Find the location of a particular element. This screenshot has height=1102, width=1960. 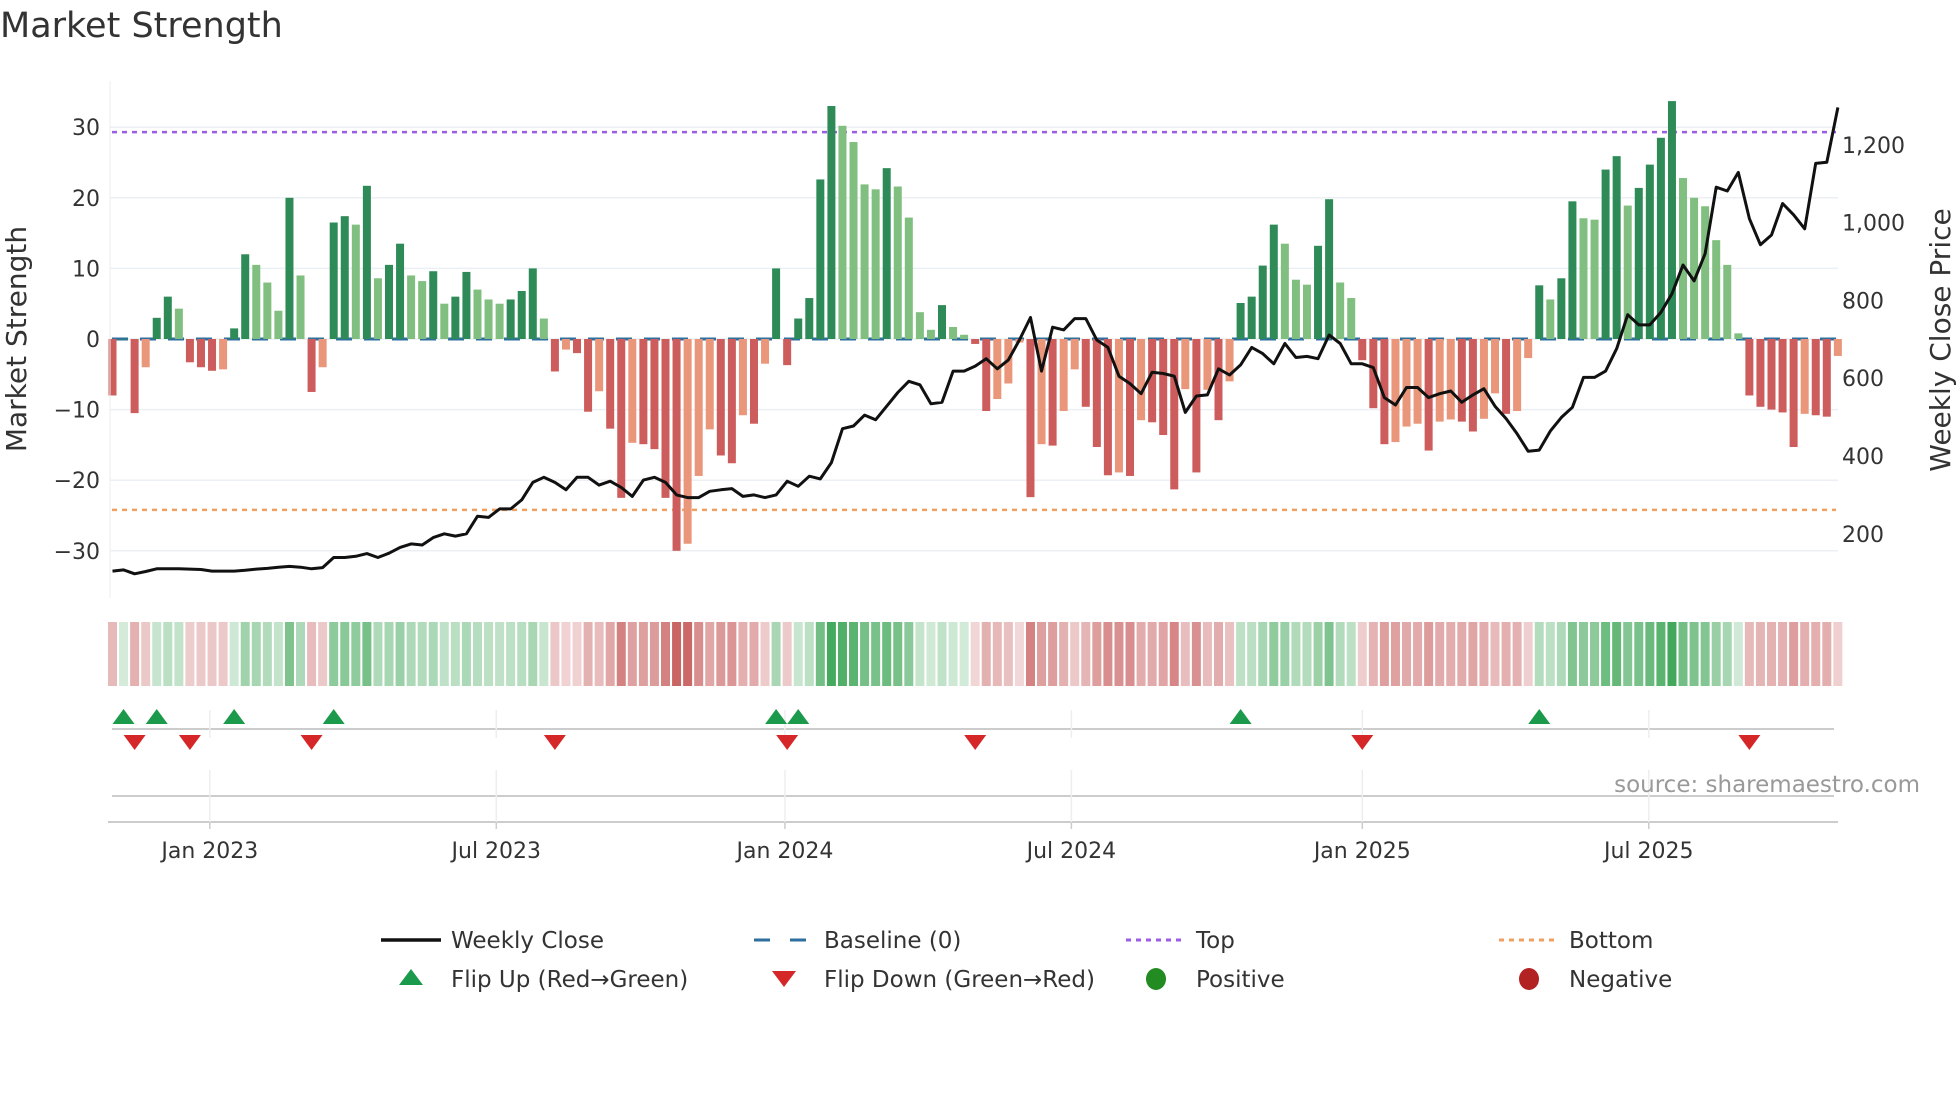

legend-label: Positive is located at coordinates (1240, 980).